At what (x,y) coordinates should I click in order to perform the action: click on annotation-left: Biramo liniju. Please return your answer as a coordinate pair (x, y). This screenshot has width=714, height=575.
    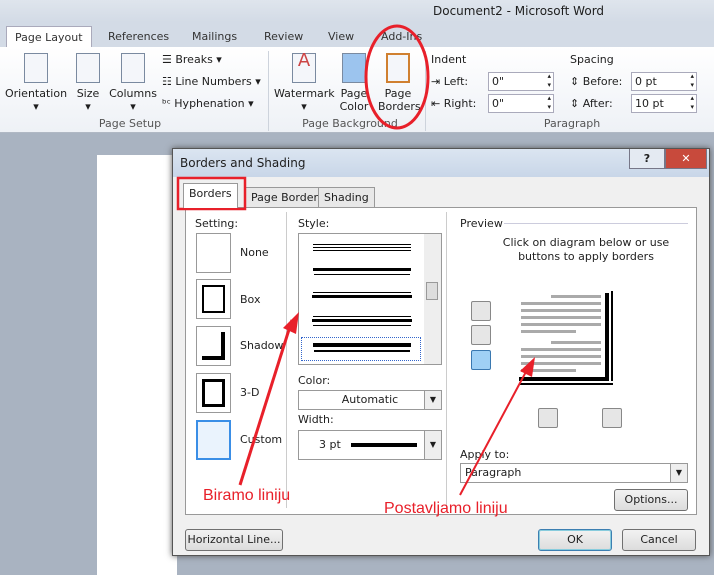
    Looking at the image, I should click on (247, 495).